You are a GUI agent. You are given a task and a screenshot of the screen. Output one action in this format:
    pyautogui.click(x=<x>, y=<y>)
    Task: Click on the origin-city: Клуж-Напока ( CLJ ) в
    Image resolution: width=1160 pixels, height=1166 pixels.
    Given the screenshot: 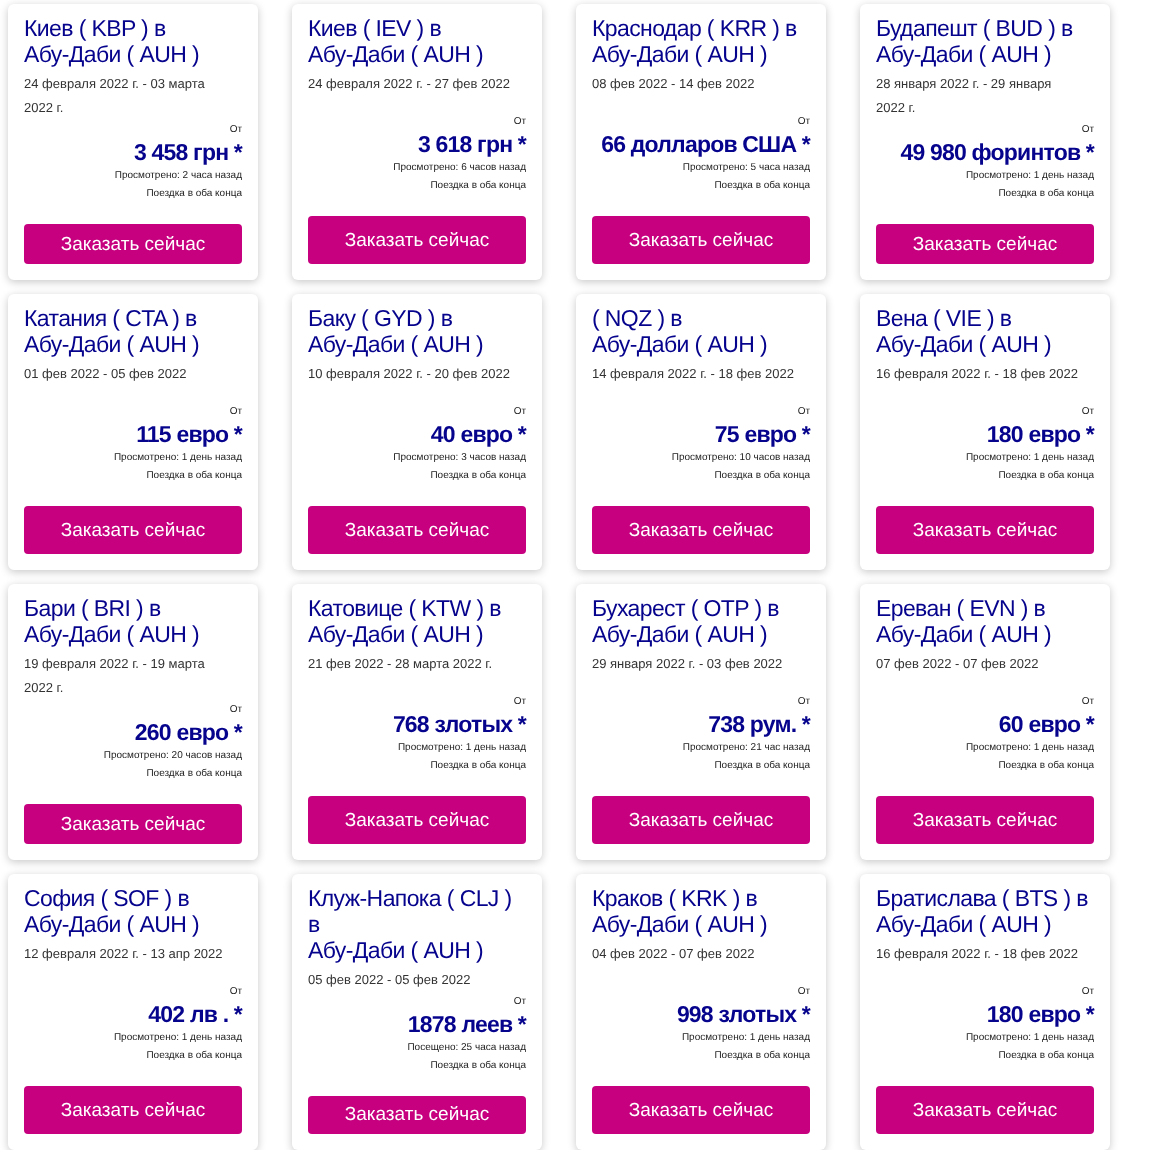 What is the action you would take?
    pyautogui.click(x=411, y=914)
    